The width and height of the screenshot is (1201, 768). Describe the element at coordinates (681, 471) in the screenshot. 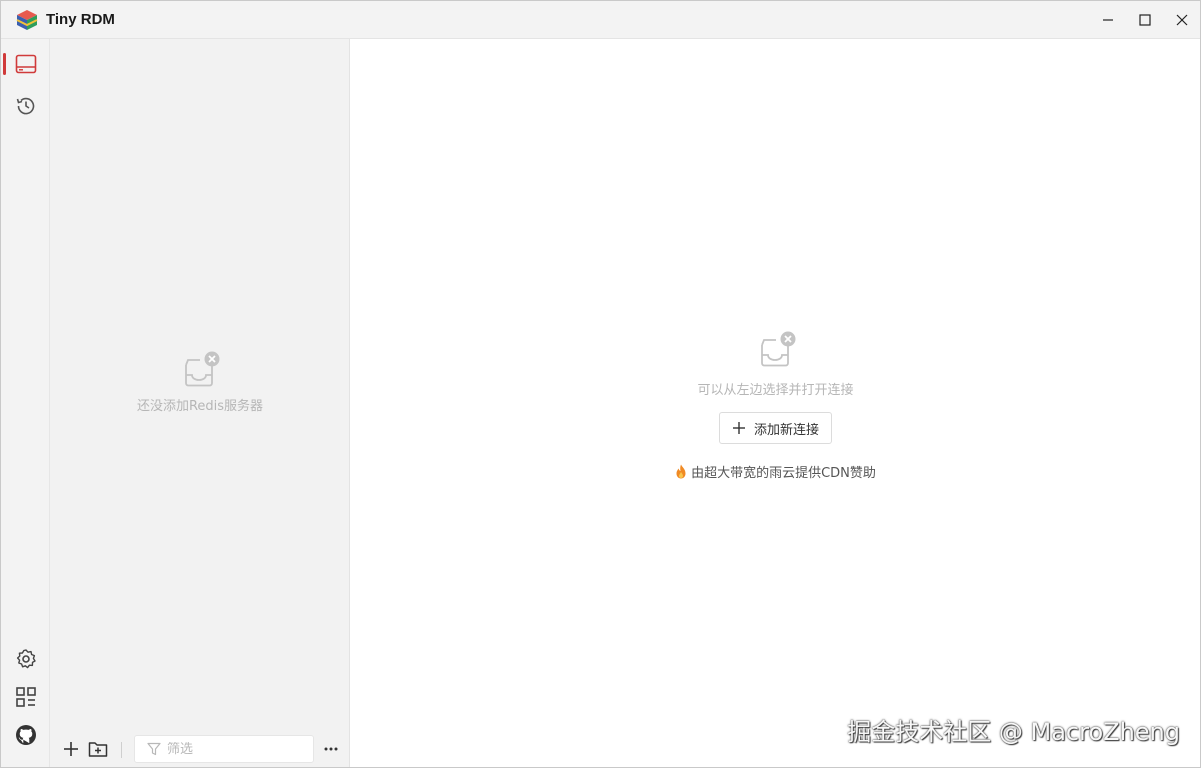

I see `flame-icon` at that location.